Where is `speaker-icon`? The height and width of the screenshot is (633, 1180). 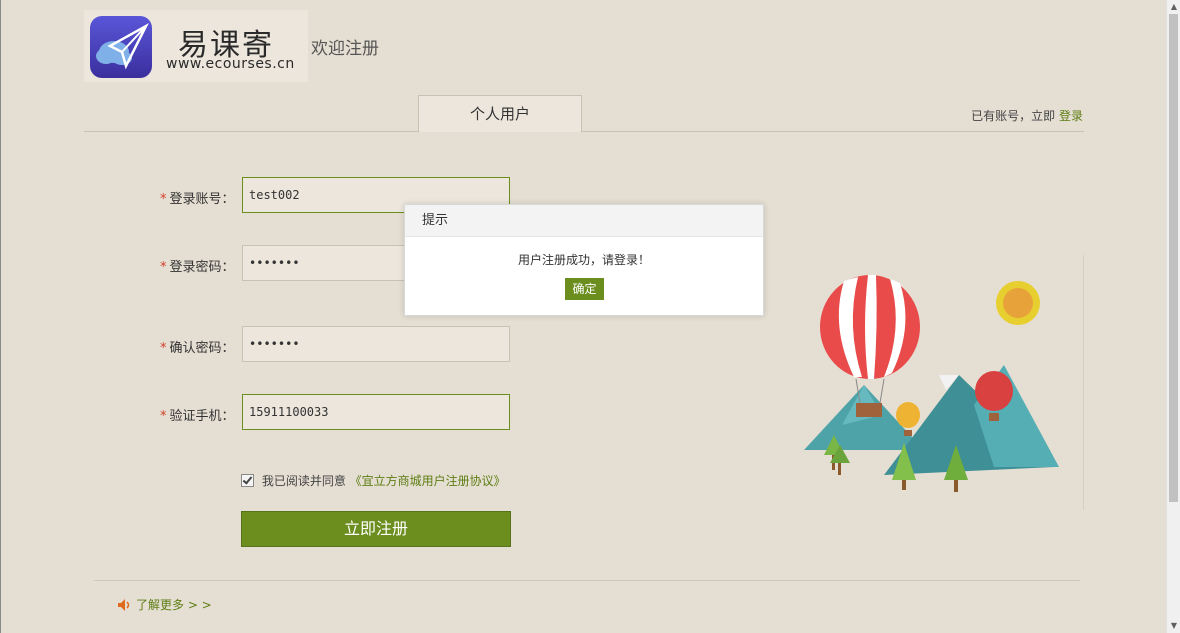 speaker-icon is located at coordinates (125, 606).